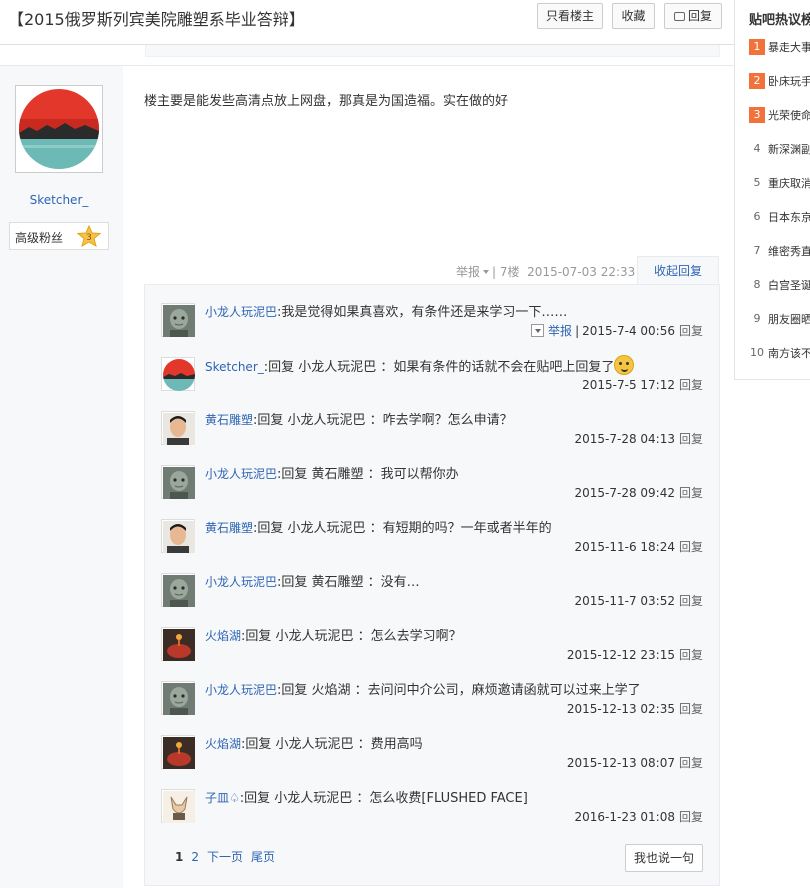 This screenshot has height=888, width=810. Describe the element at coordinates (757, 115) in the screenshot. I see `hot-topic-rank: 3` at that location.